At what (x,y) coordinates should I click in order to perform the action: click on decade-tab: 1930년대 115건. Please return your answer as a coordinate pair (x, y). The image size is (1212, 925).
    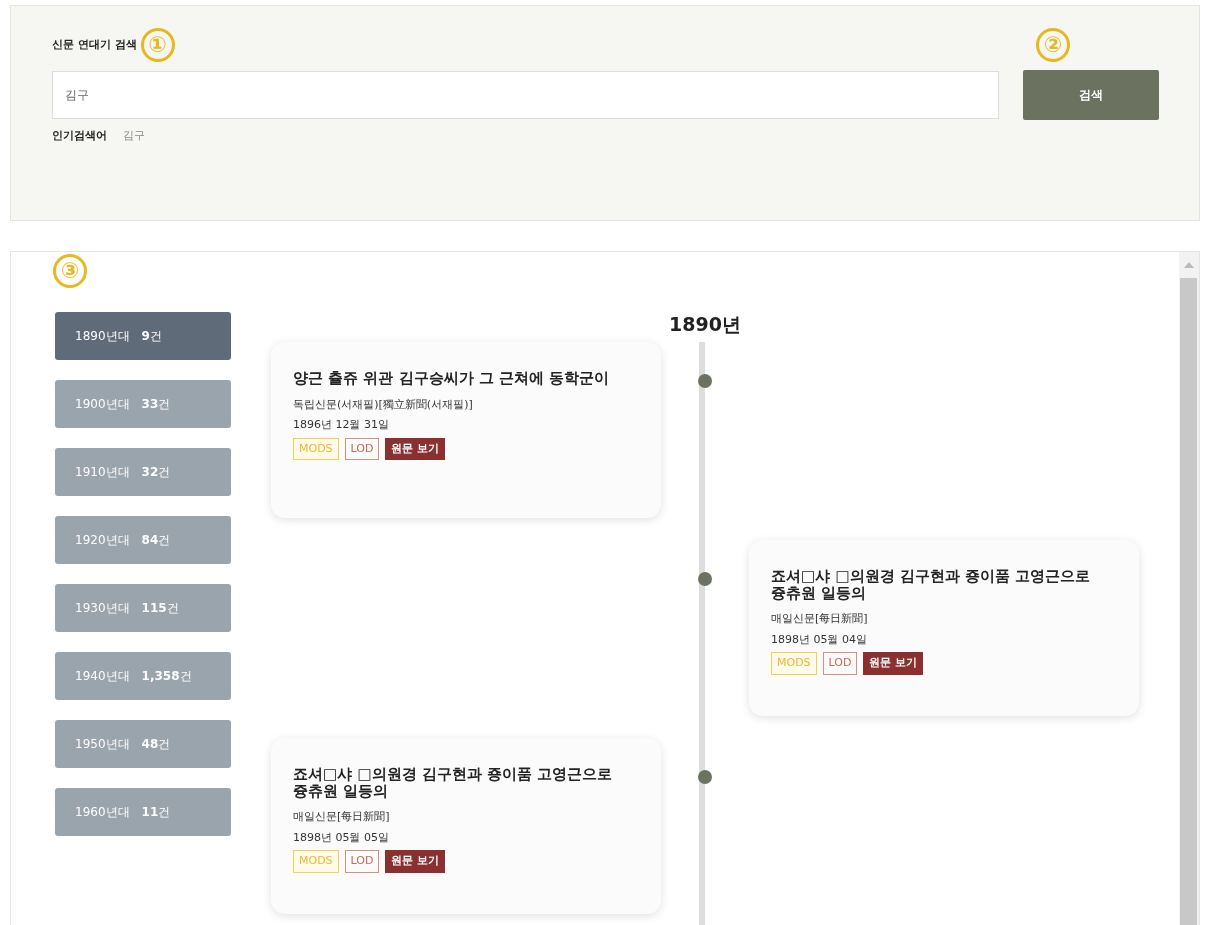
    Looking at the image, I should click on (143, 608).